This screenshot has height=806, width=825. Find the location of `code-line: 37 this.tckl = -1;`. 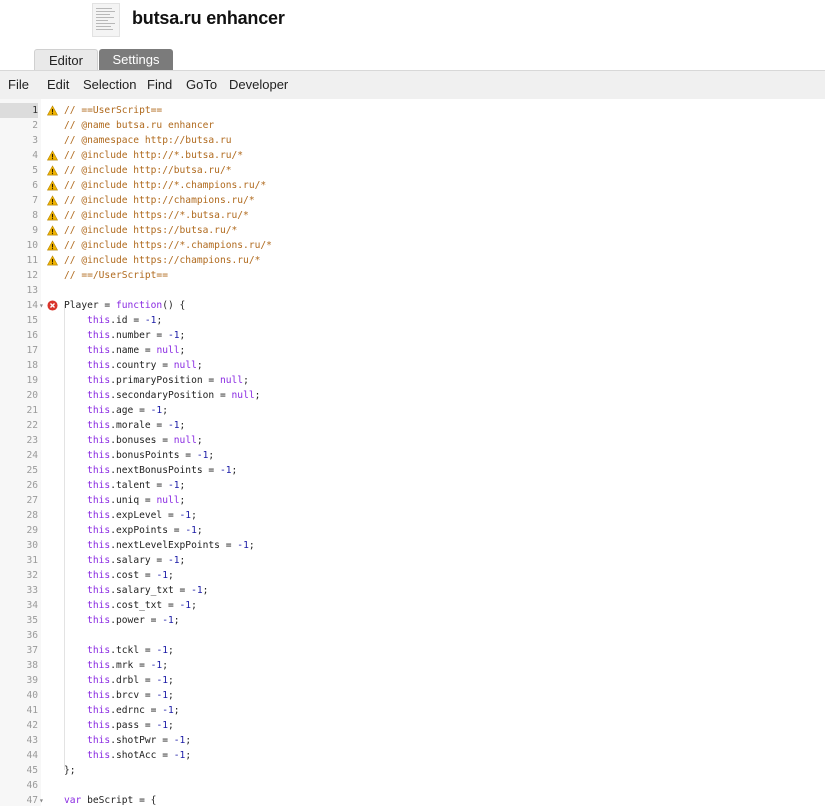

code-line: 37 this.tckl = -1; is located at coordinates (412, 650).